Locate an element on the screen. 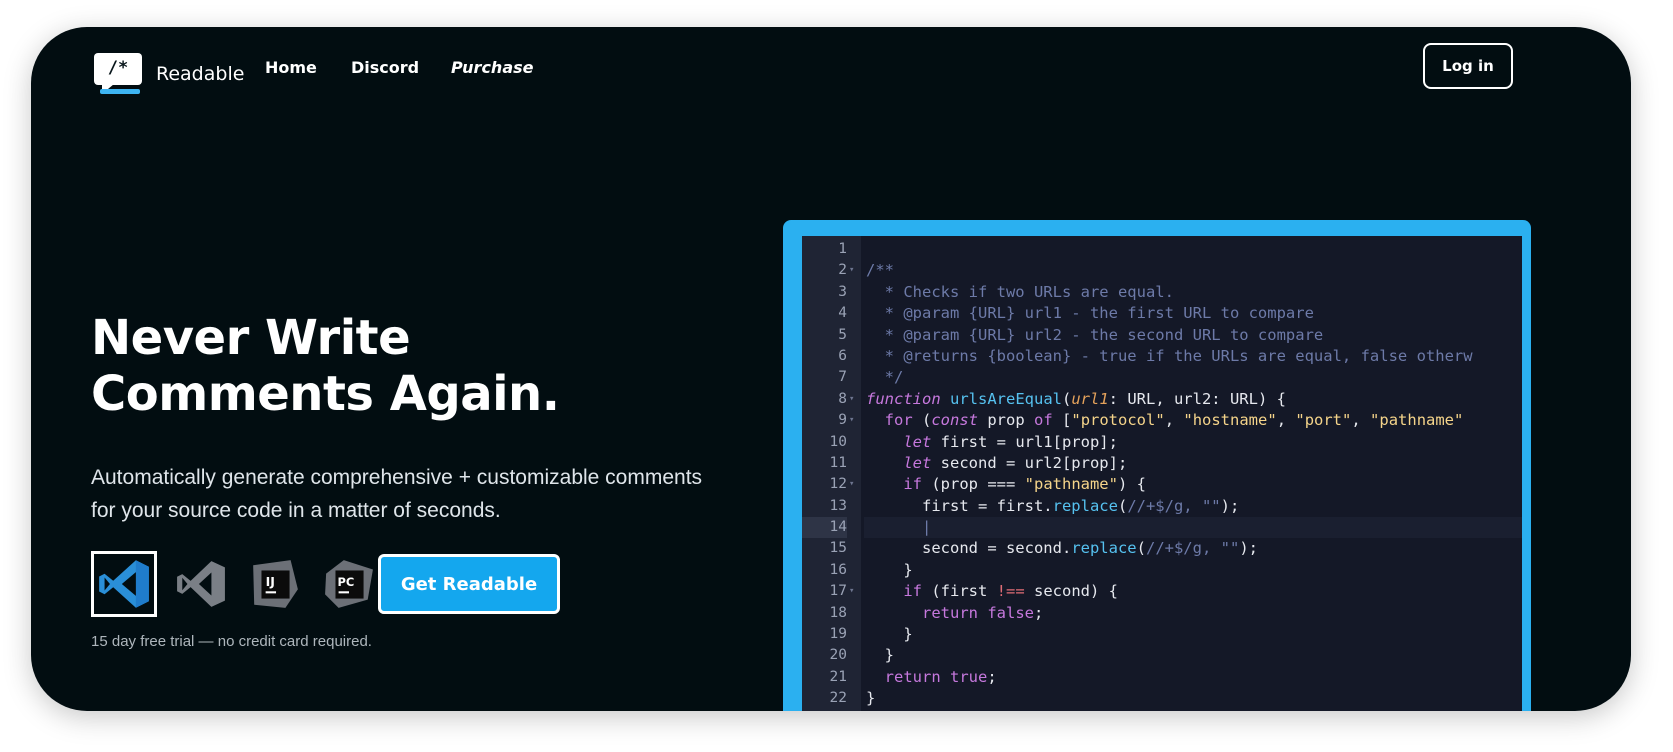 This screenshot has height=752, width=1673. line-number: 4 is located at coordinates (842, 313).